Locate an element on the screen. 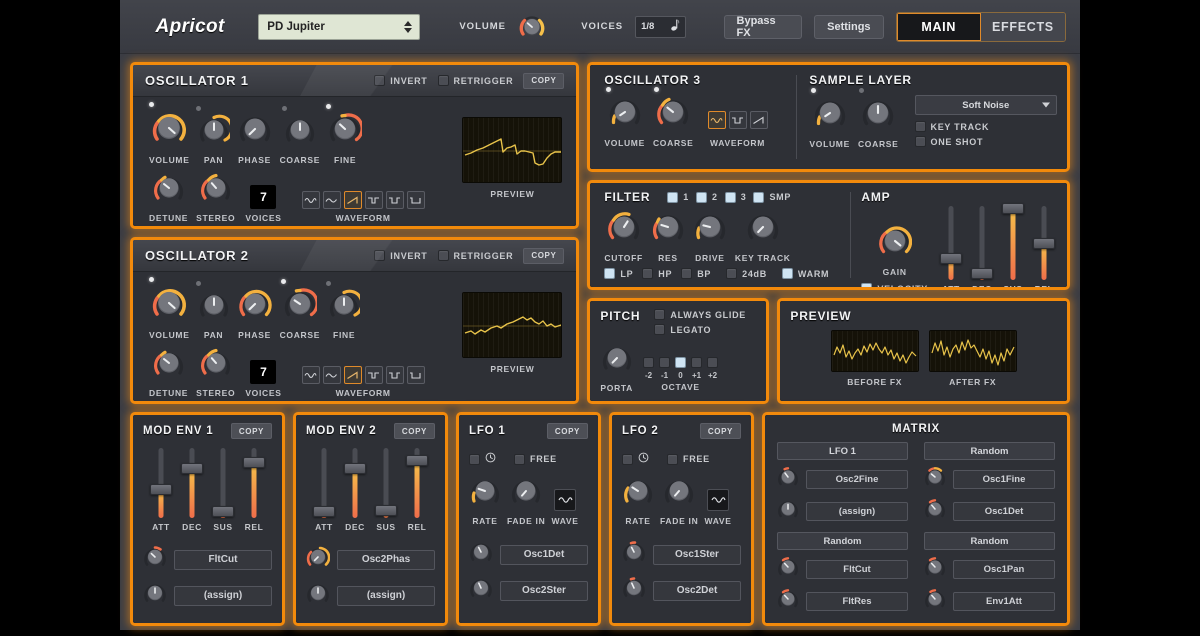 This screenshot has width=1200, height=636. lfo-2-assign-2-amount-knob is located at coordinates (634, 590).